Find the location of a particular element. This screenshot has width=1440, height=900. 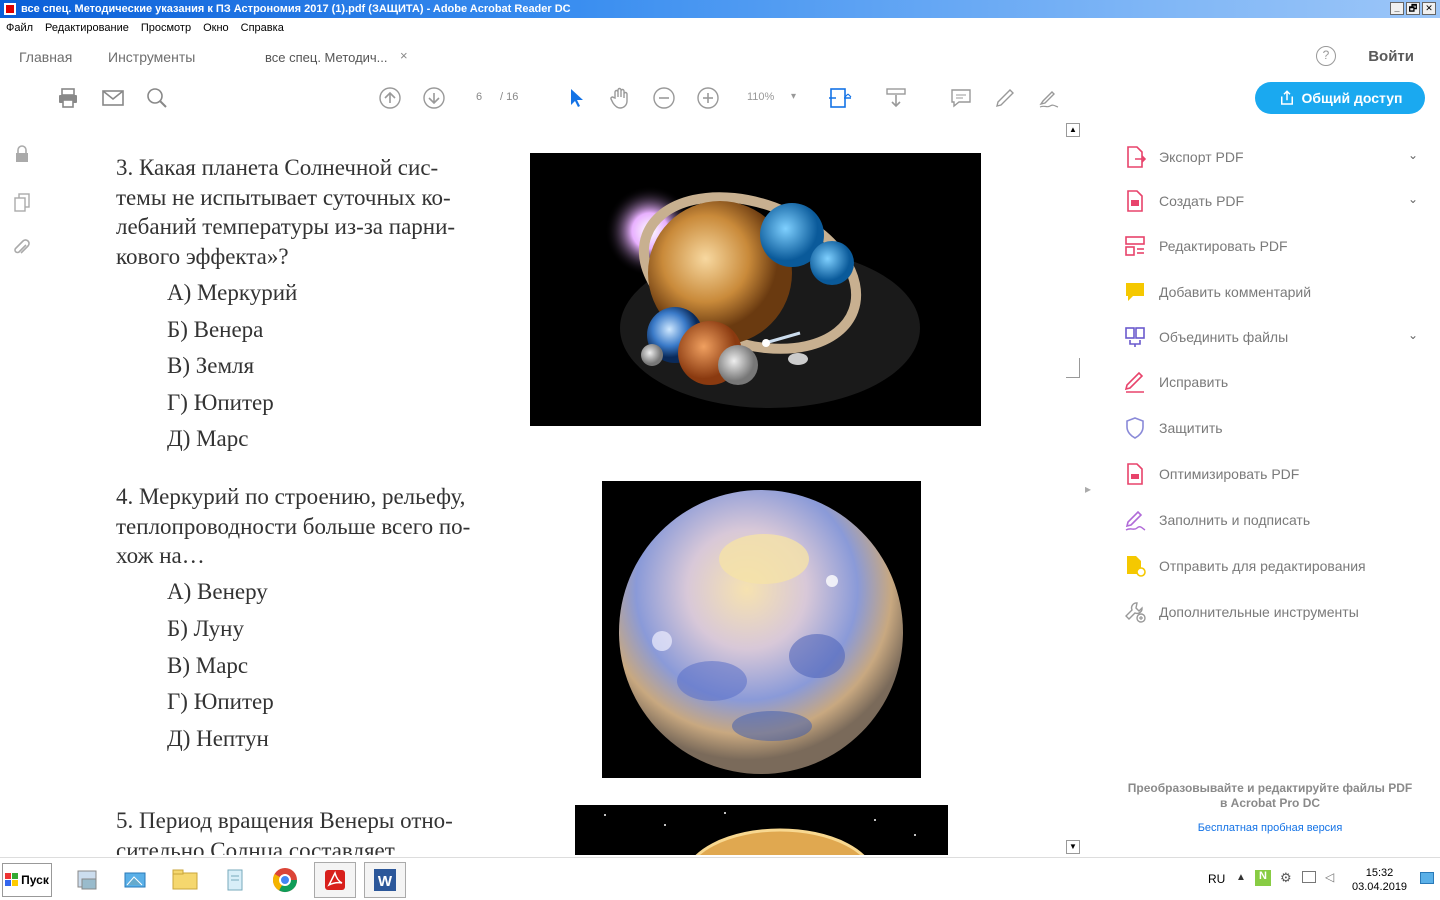

share-icon is located at coordinates (1286, 97).